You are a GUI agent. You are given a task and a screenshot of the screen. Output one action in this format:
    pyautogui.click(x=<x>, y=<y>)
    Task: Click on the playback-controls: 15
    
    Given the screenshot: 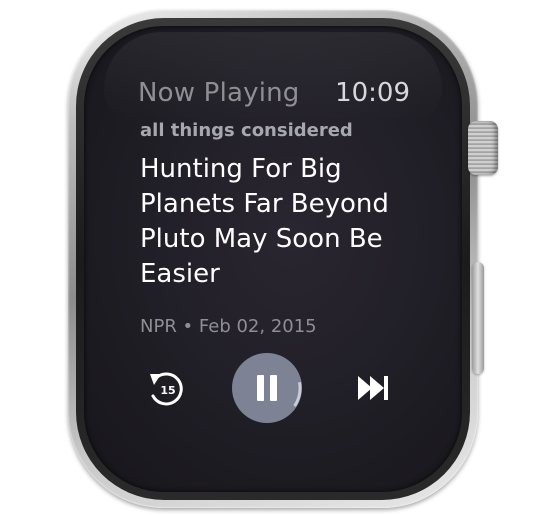 What is the action you would take?
    pyautogui.click(x=271, y=388)
    